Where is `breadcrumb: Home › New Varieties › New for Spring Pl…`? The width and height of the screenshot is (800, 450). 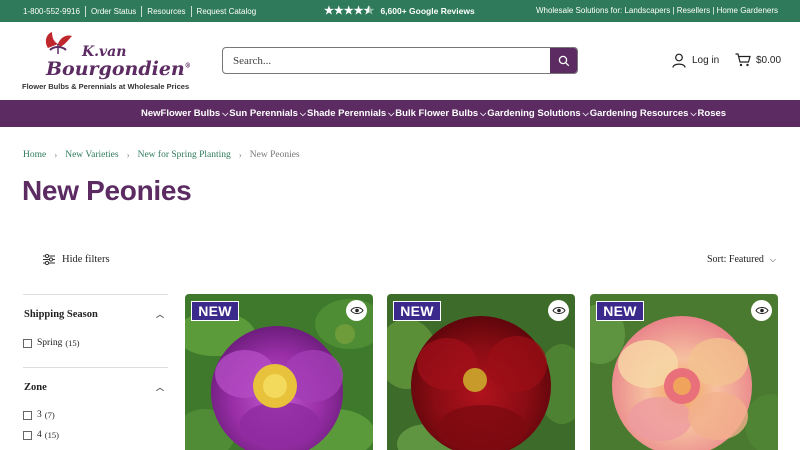 breadcrumb: Home › New Varieties › New for Spring Pl… is located at coordinates (161, 155).